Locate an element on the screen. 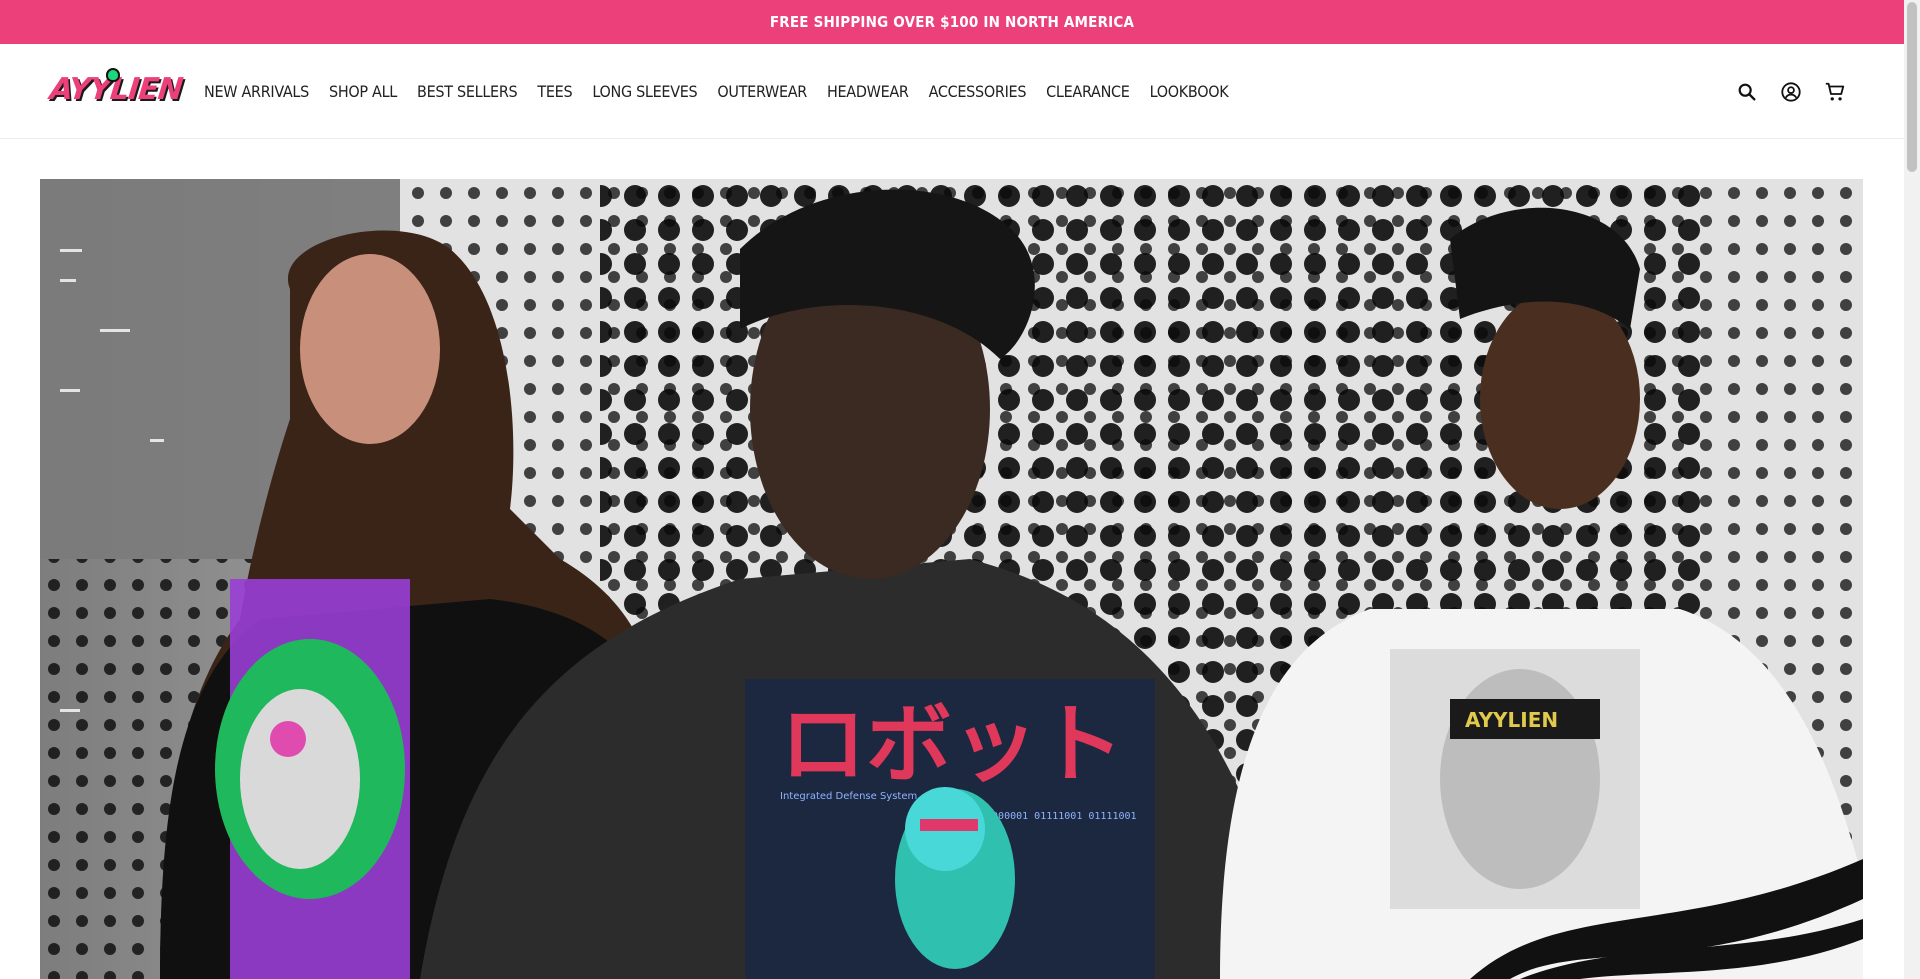 This screenshot has height=979, width=1920. announcement-bar: FREE SHIPPING OVER $100 IN NORTH AMERICA is located at coordinates (952, 22).